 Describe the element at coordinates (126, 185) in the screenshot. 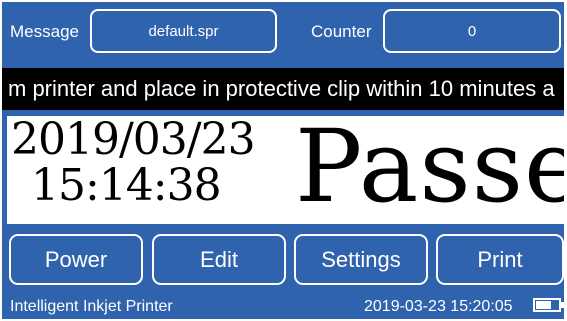

I see `preview-time: 15:14:38` at that location.